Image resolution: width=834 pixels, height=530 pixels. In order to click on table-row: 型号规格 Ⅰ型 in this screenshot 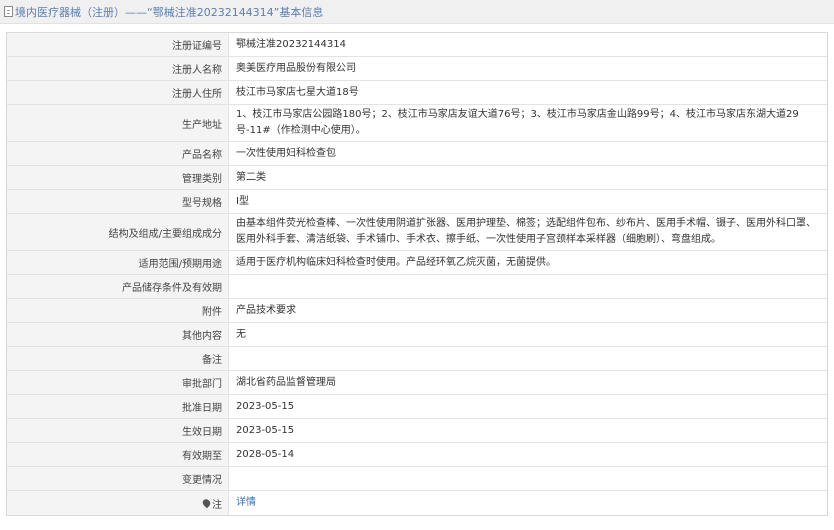, I will do `click(417, 202)`.